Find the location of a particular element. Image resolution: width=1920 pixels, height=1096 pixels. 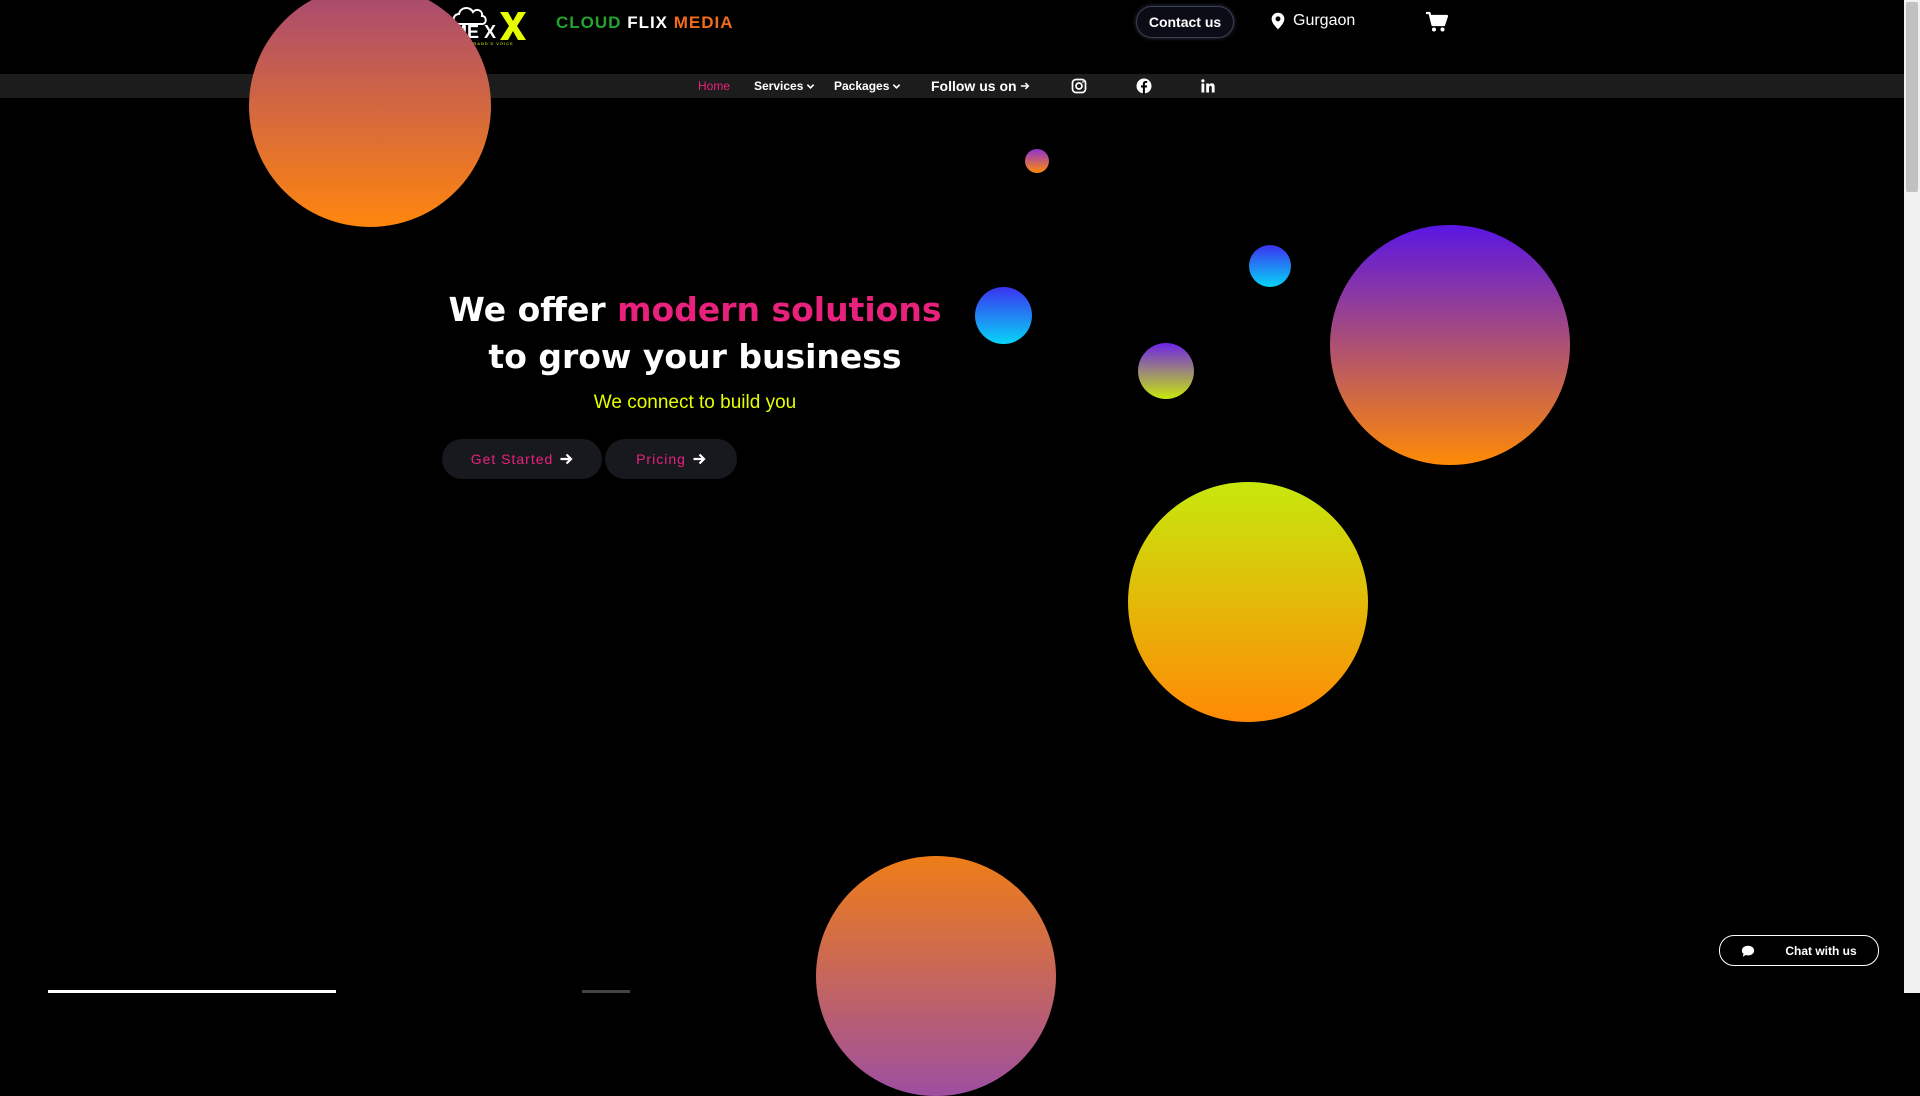

get-started-button: Get Started is located at coordinates (522, 459).